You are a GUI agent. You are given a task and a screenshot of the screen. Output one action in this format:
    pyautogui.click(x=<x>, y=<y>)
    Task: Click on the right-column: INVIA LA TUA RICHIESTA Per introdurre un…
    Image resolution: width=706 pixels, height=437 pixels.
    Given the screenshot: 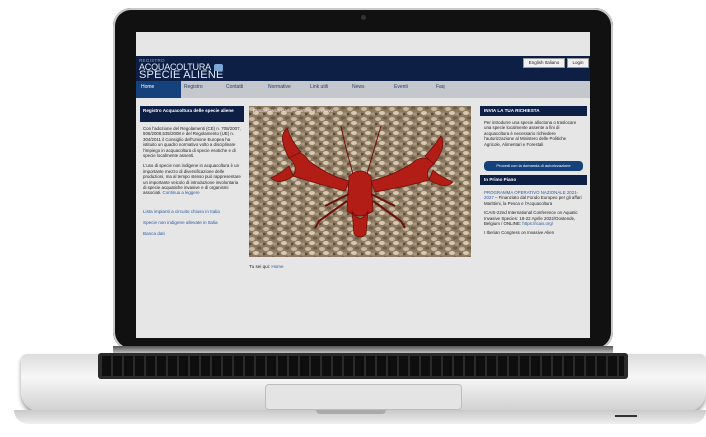 What is the action you would take?
    pyautogui.click(x=533, y=173)
    